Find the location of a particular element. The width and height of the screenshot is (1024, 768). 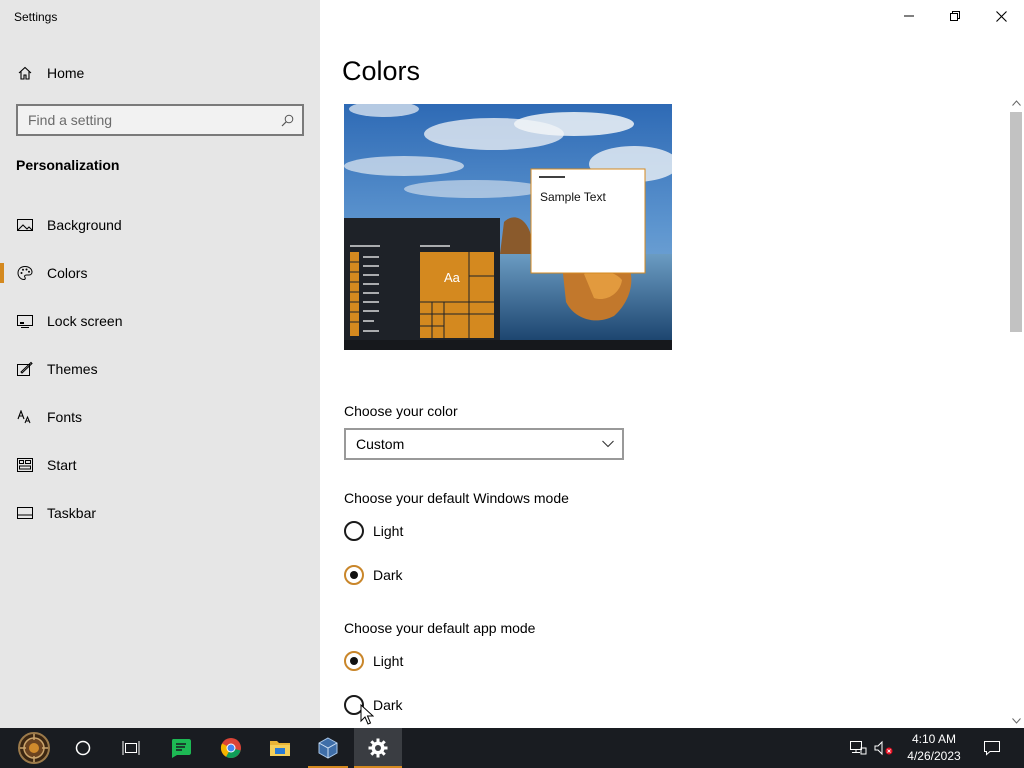

volume-tray-button is located at coordinates (884, 748).